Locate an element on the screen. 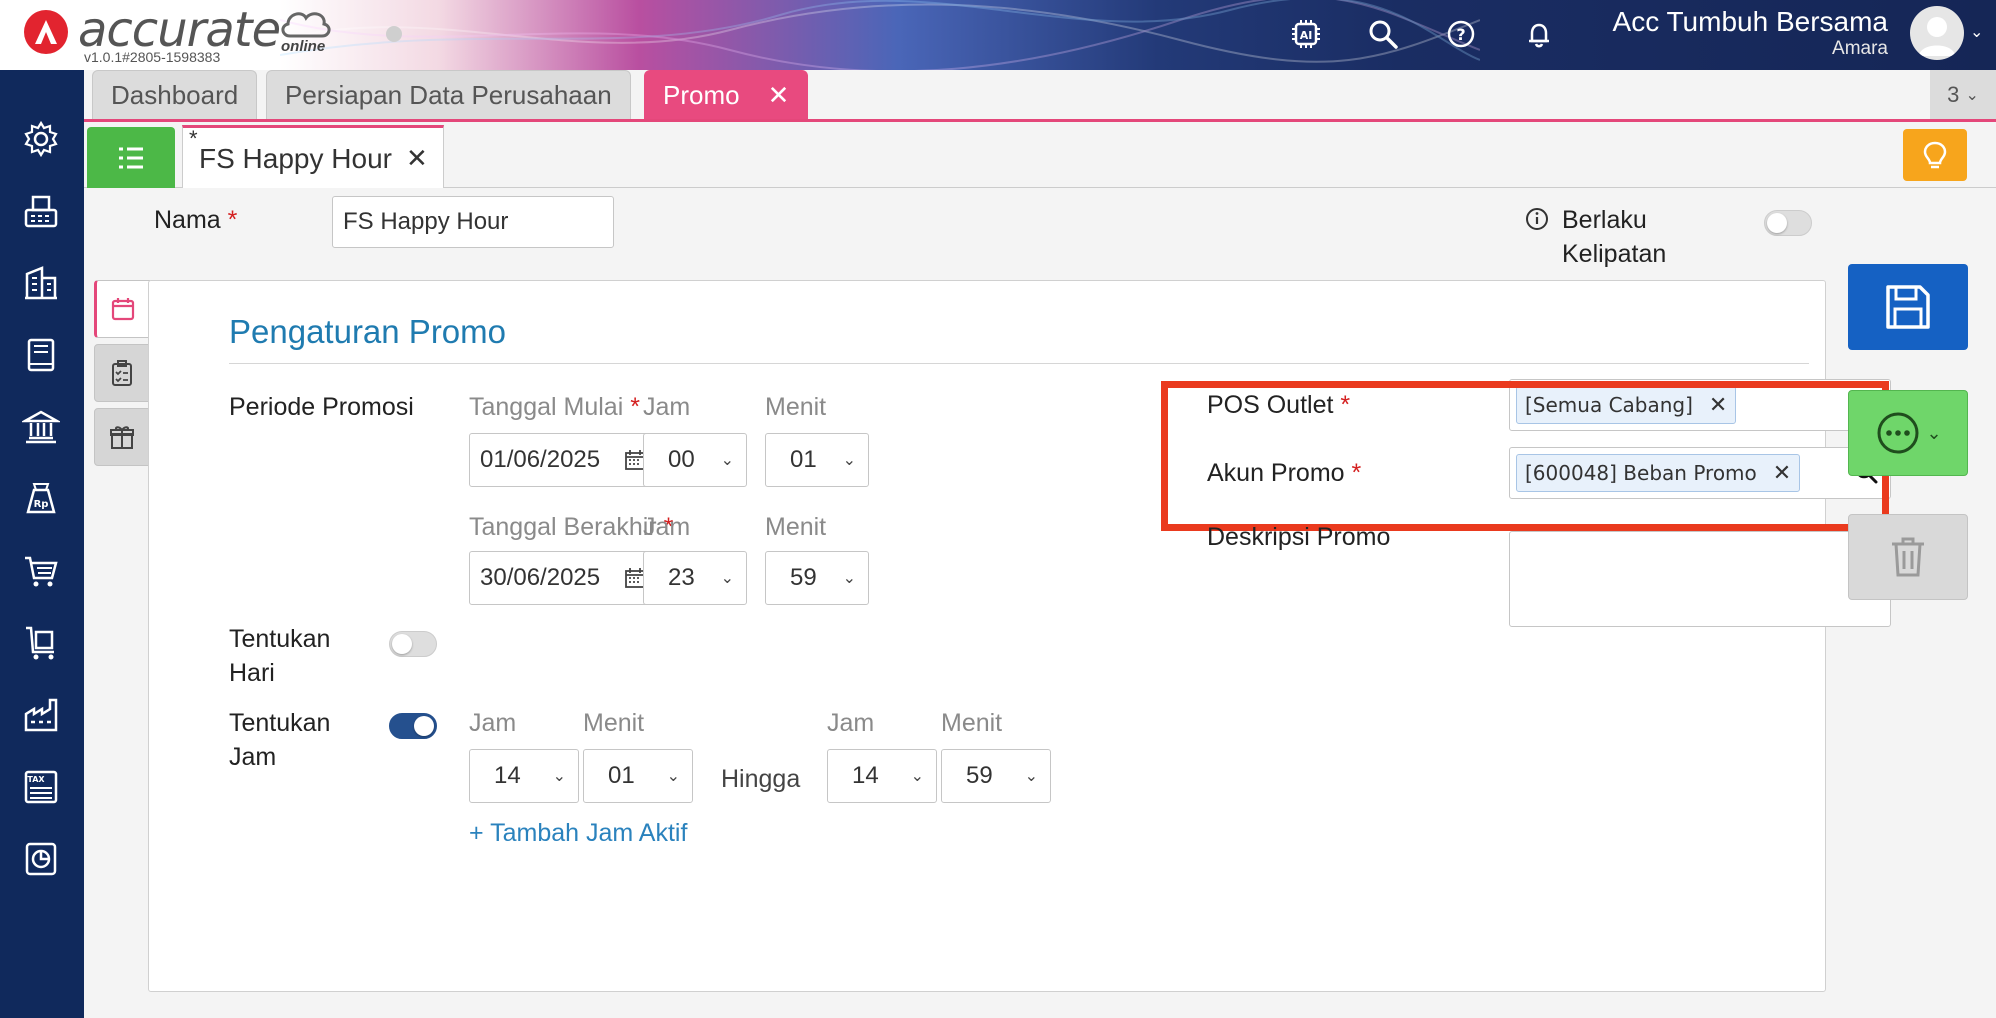 This screenshot has height=1018, width=1996. cart-icon is located at coordinates (41, 571).